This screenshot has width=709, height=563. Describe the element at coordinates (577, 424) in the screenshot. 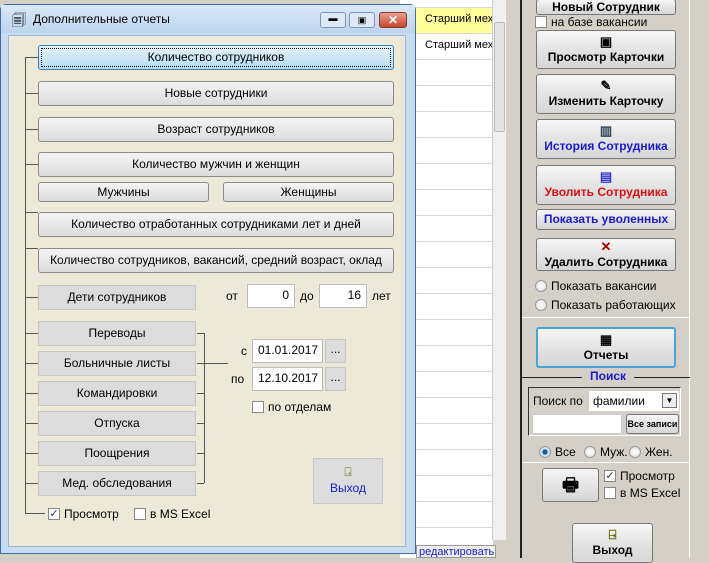

I see `search-input` at that location.